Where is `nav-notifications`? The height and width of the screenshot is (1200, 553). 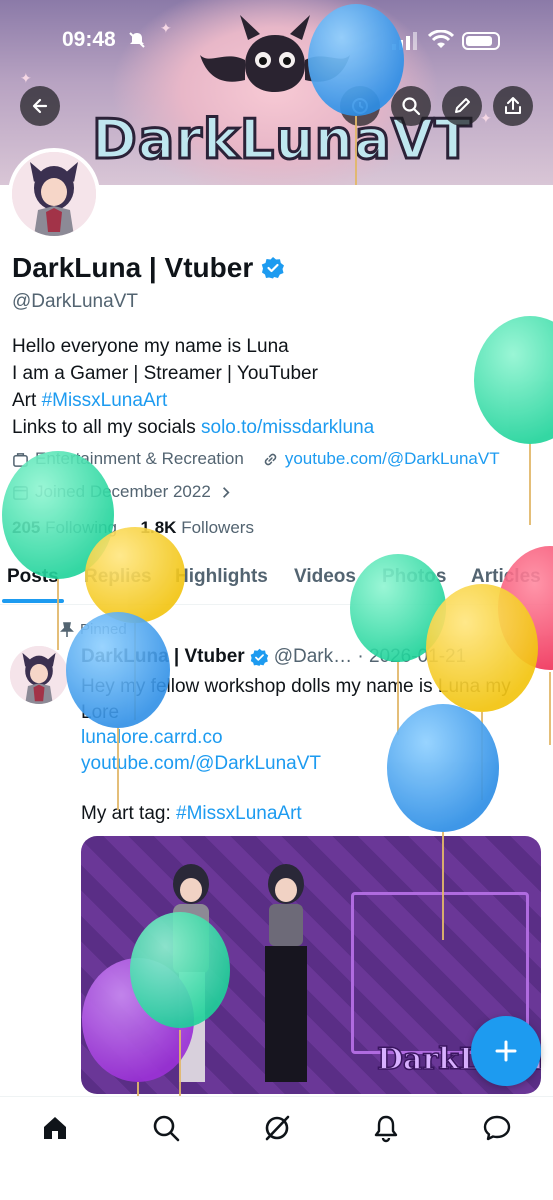 nav-notifications is located at coordinates (386, 1128).